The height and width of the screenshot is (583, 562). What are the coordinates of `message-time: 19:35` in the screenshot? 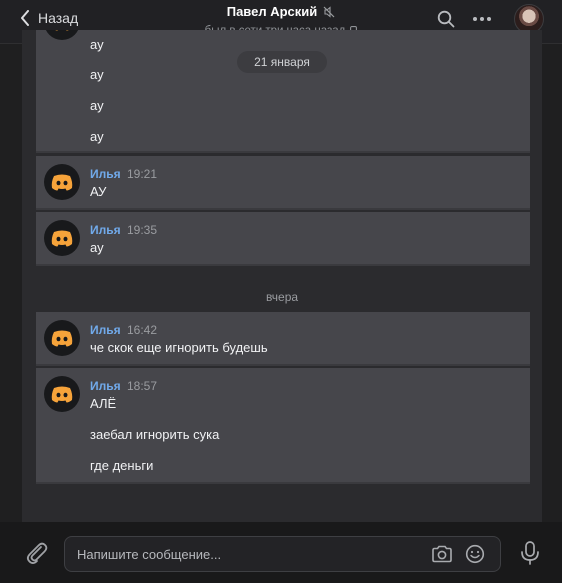 It's located at (142, 230).